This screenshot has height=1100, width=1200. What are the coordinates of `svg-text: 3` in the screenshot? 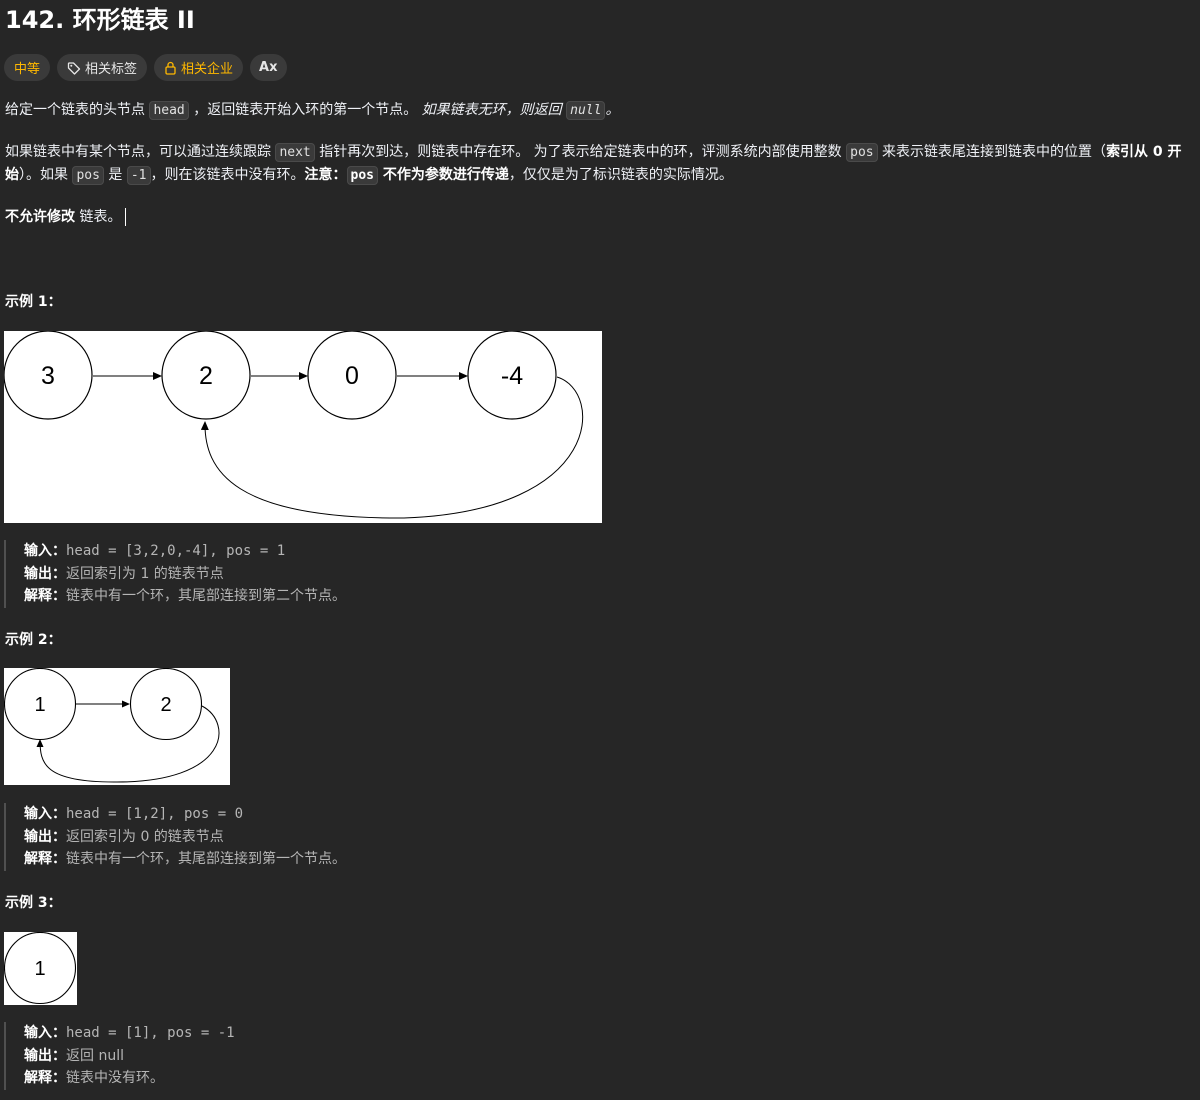 It's located at (48, 376).